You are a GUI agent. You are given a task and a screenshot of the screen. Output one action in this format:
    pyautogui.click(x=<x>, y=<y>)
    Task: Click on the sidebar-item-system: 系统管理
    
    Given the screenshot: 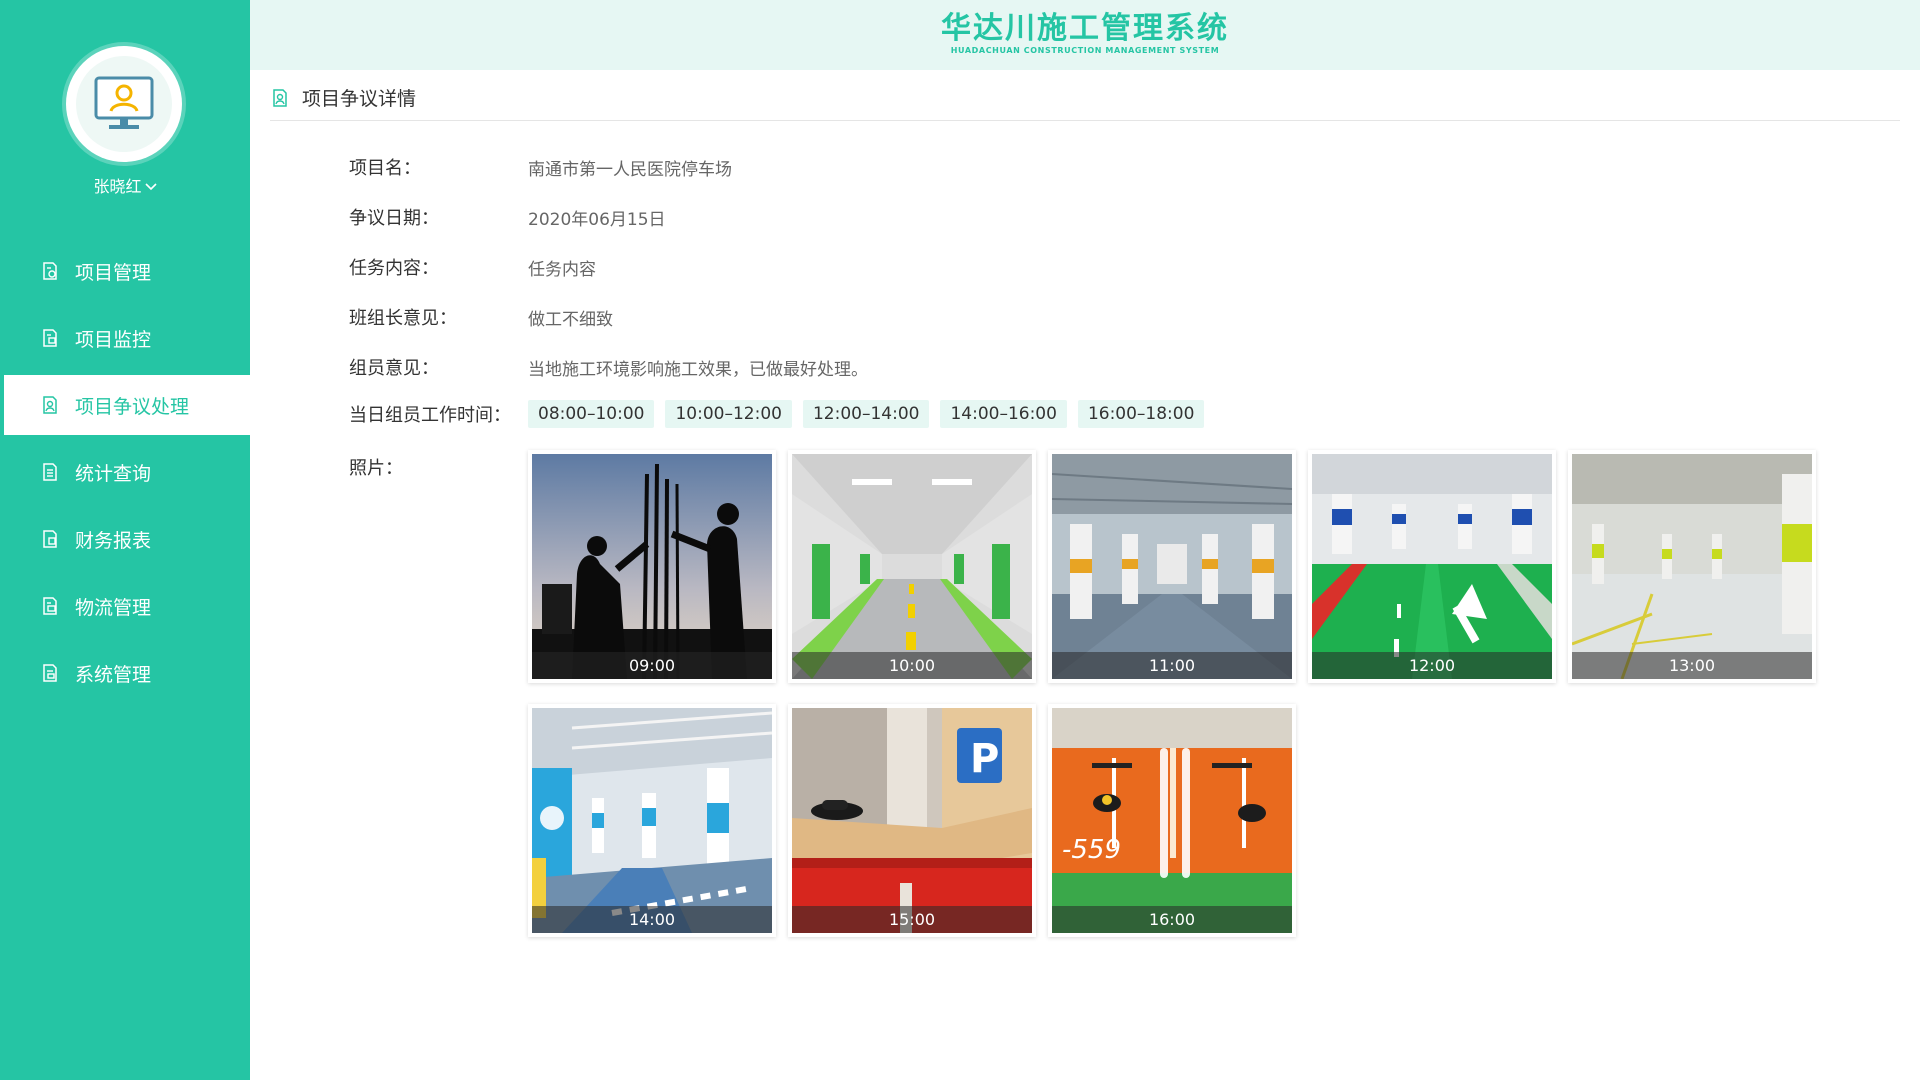 What is the action you would take?
    pyautogui.click(x=125, y=673)
    